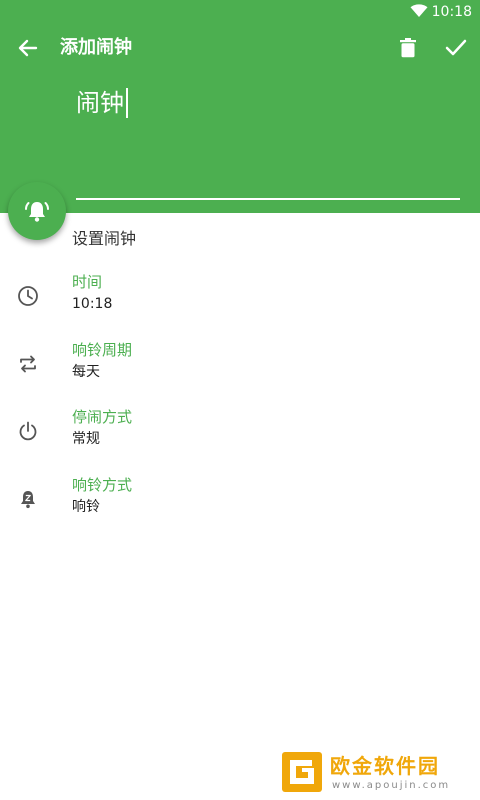 The width and height of the screenshot is (480, 800). Describe the element at coordinates (28, 296) in the screenshot. I see `clock-icon` at that location.